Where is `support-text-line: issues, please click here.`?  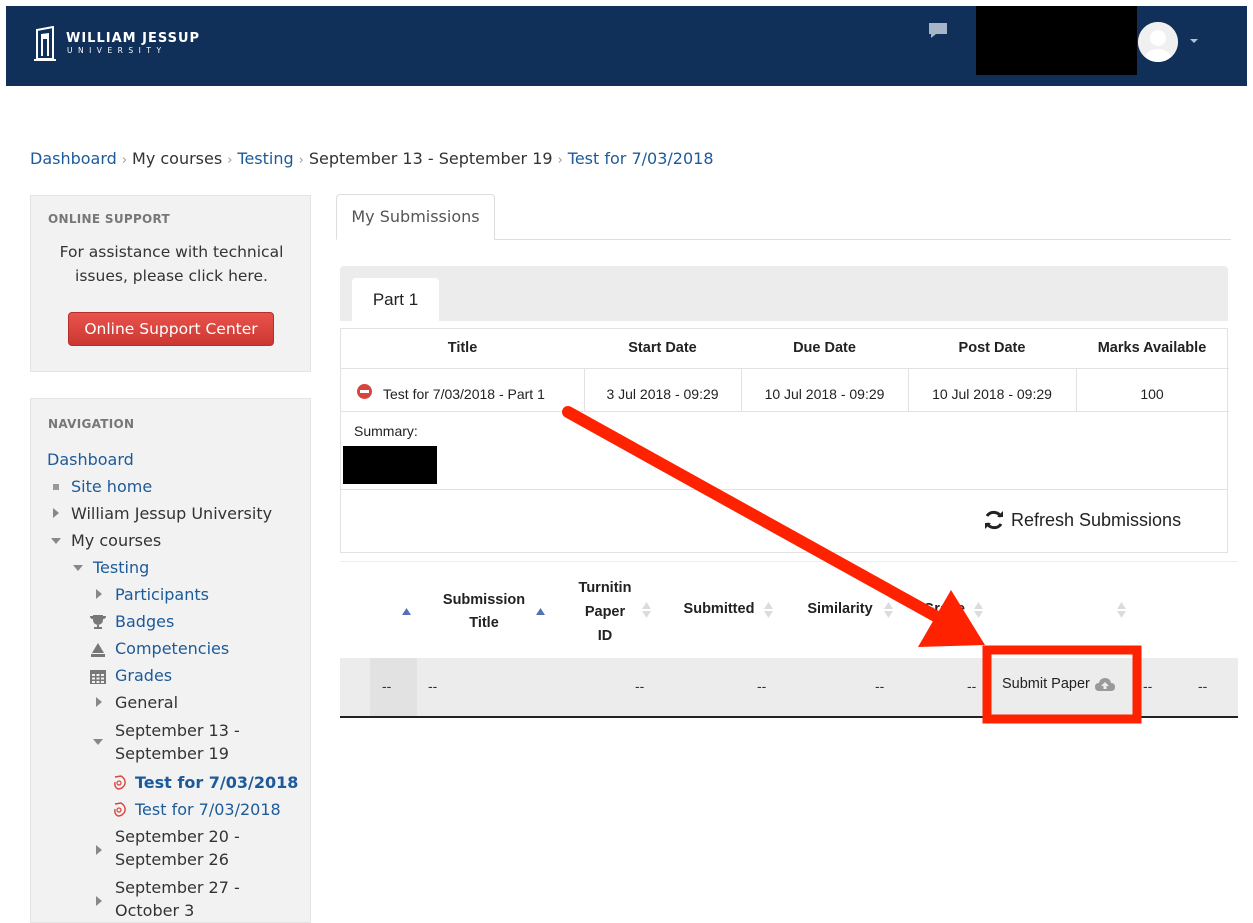
support-text-line: issues, please click here. is located at coordinates (171, 276).